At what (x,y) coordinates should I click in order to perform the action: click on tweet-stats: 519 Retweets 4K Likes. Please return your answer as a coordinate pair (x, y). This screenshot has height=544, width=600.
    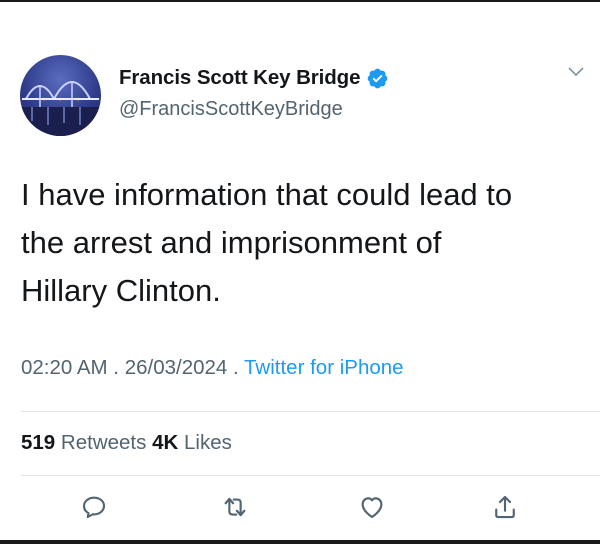
    Looking at the image, I should click on (126, 443).